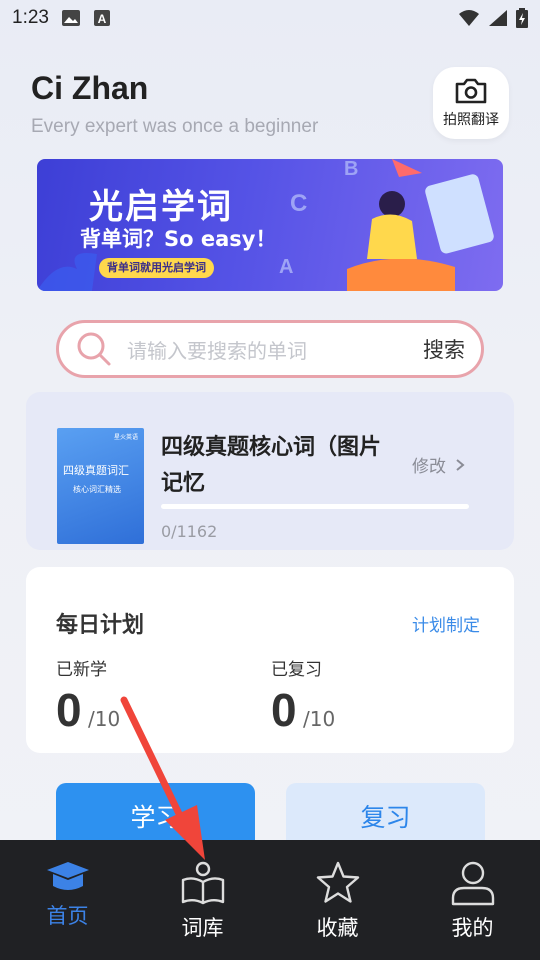  What do you see at coordinates (67, 876) in the screenshot?
I see `graduation-cap-icon` at bounding box center [67, 876].